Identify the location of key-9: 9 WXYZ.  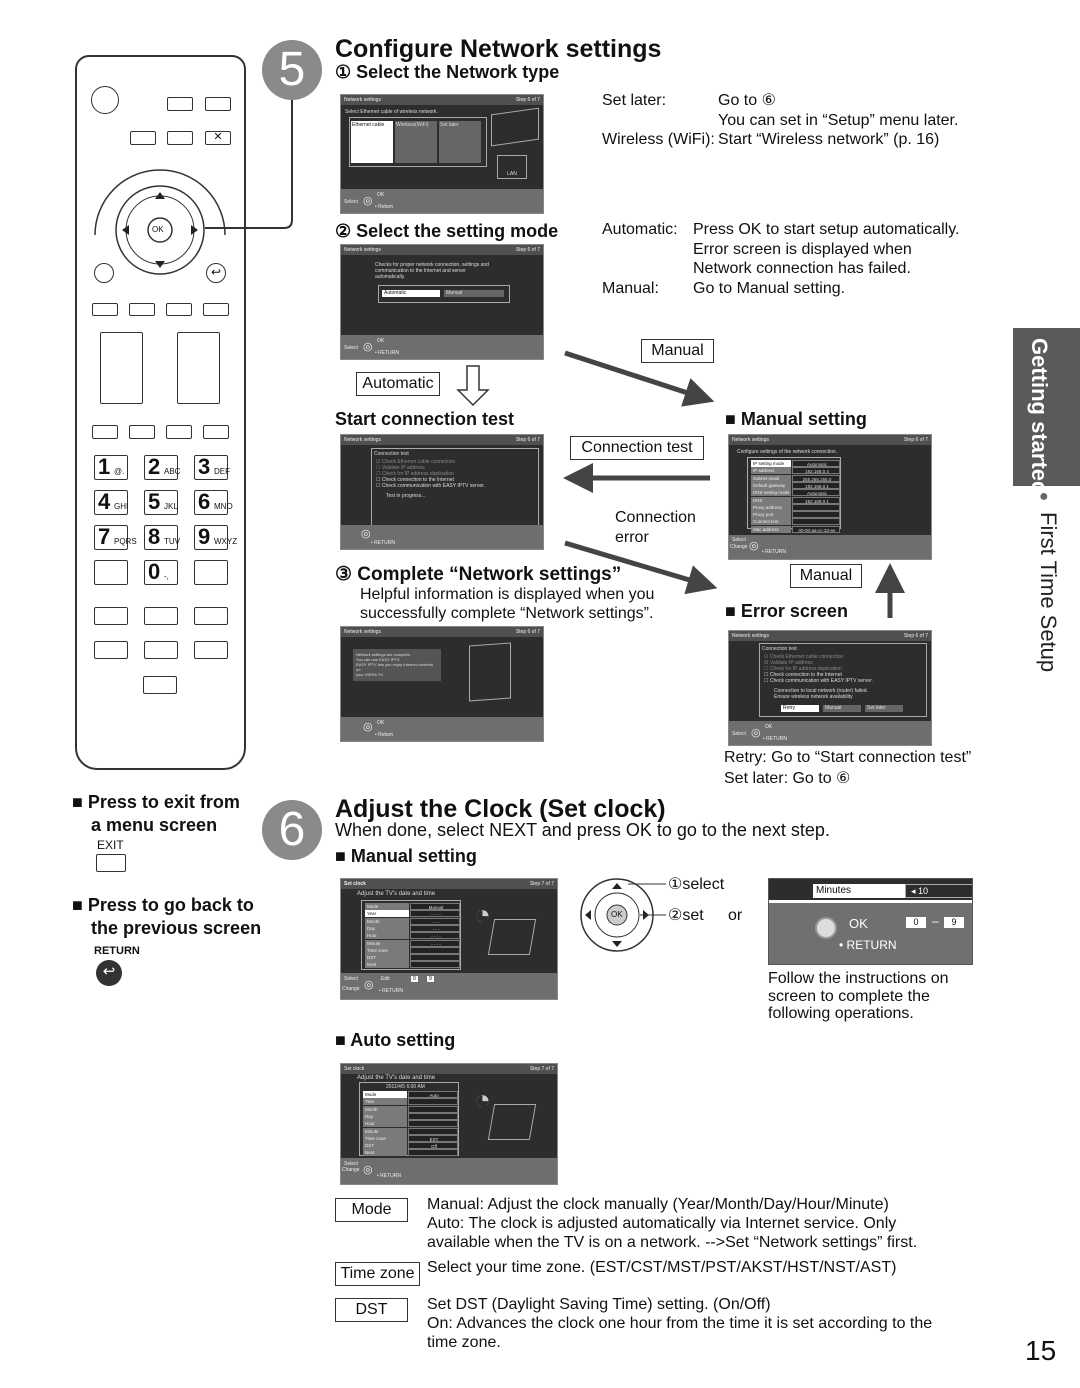
(215, 537).